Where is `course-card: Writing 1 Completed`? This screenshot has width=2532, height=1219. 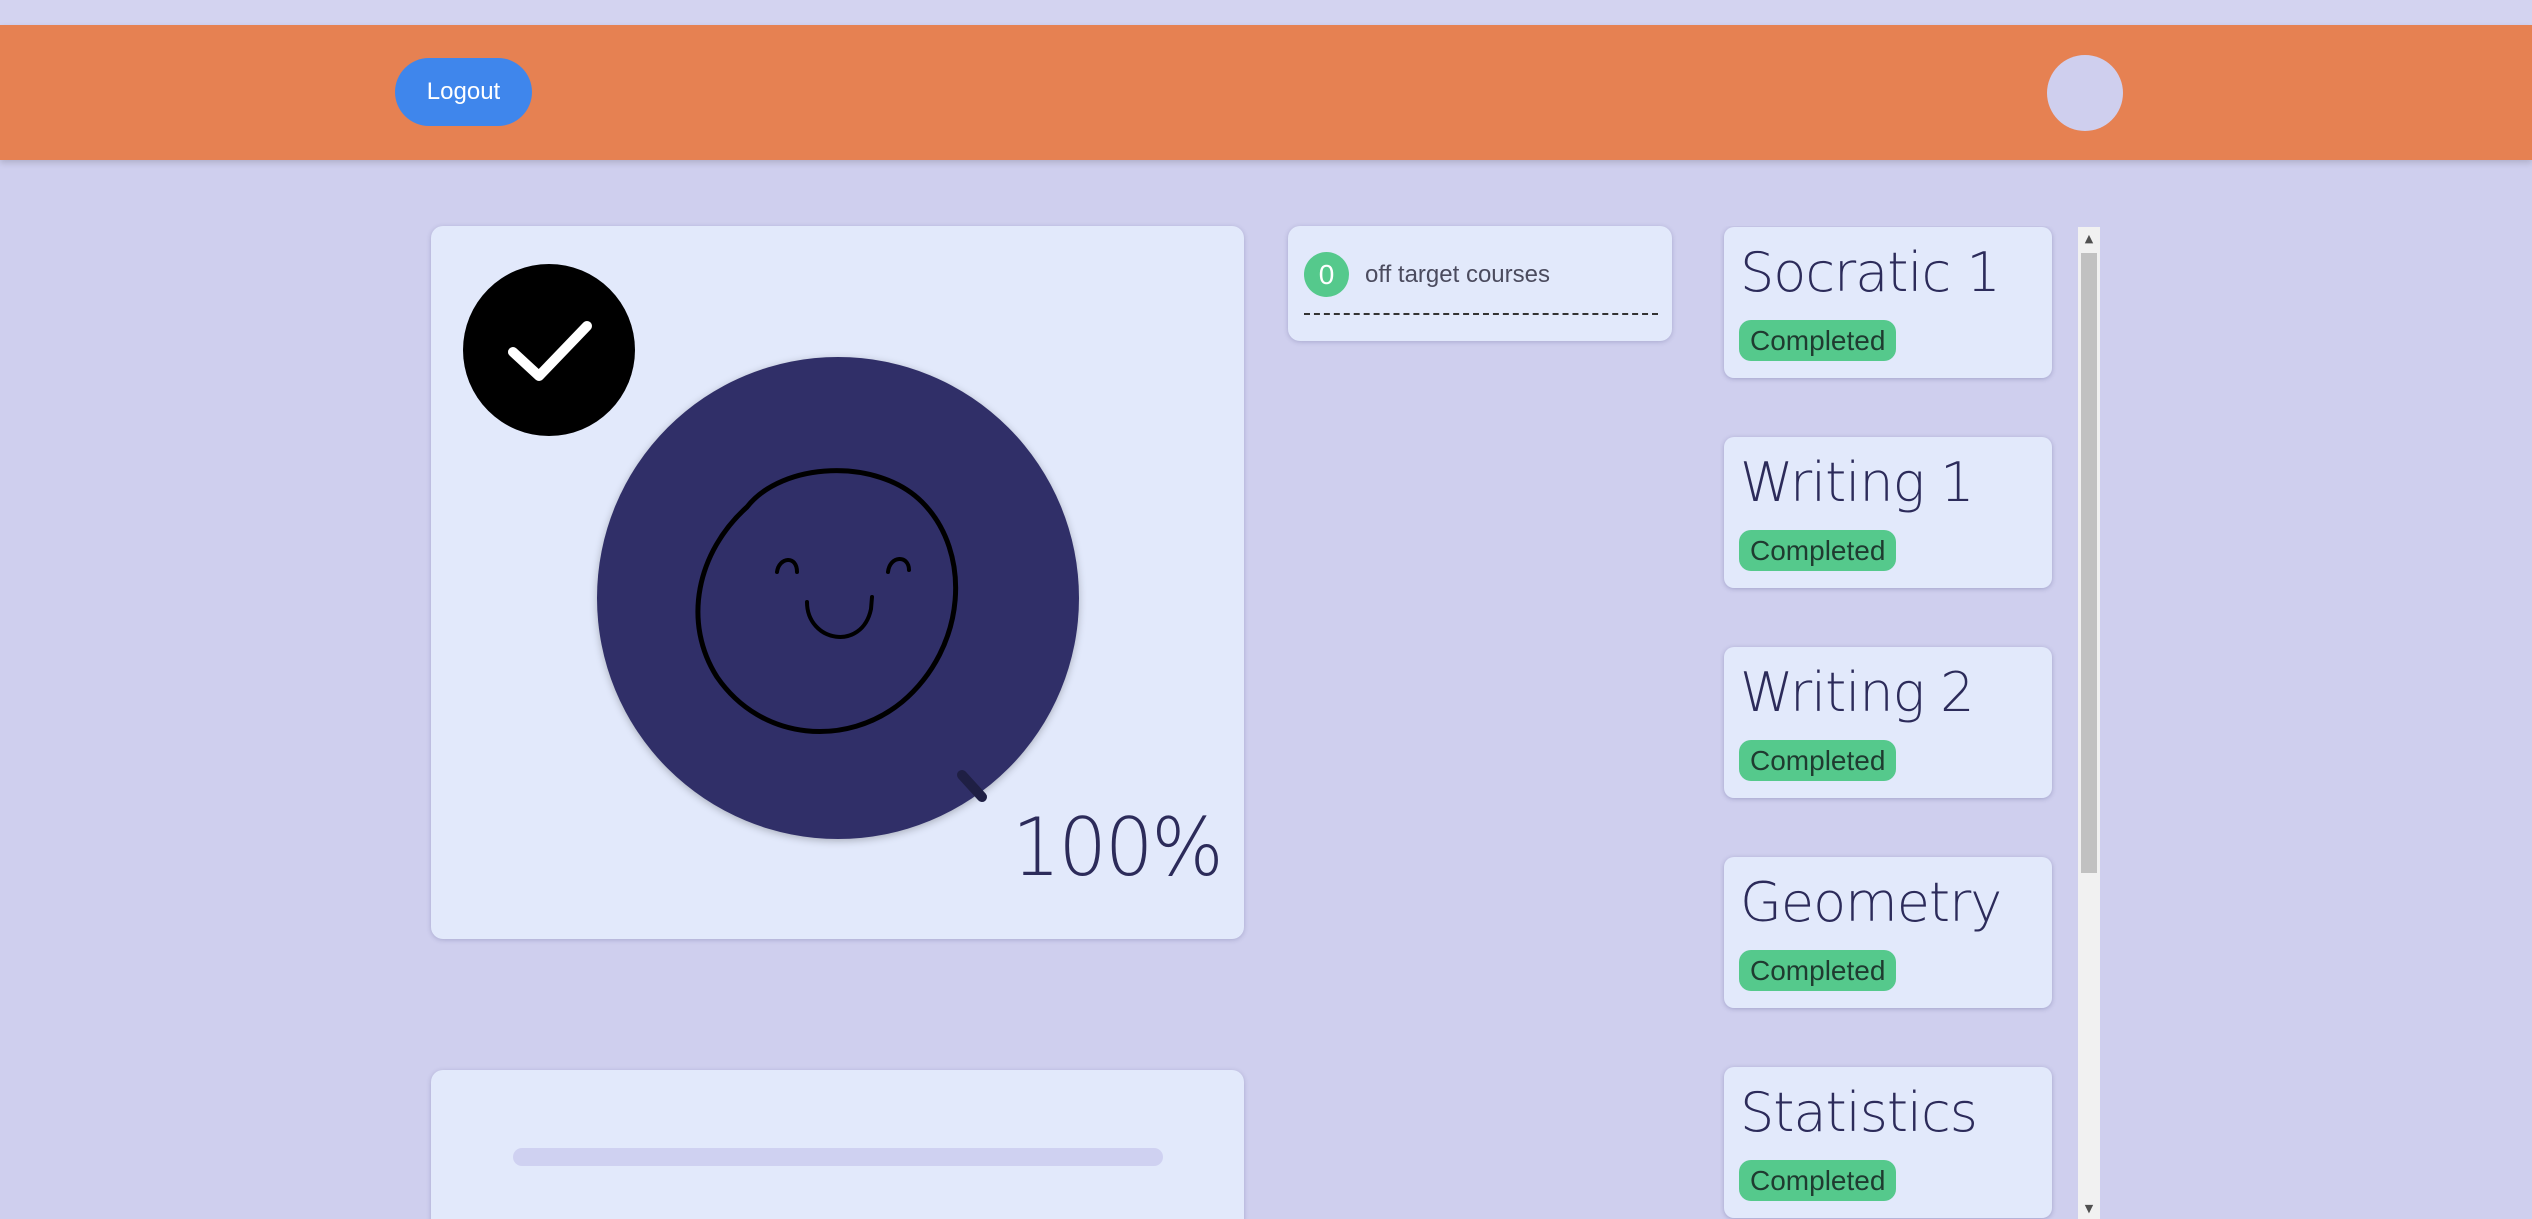 course-card: Writing 1 Completed is located at coordinates (1888, 512).